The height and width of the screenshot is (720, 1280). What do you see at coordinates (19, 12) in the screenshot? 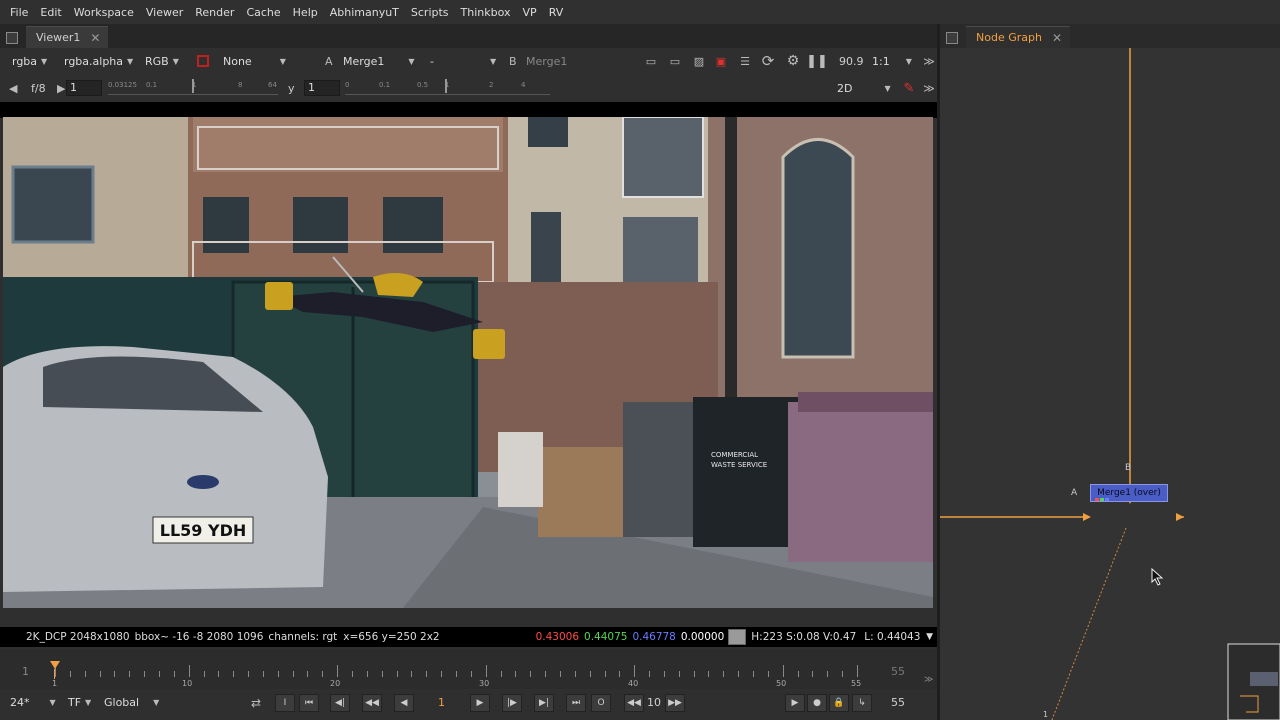
I see `menu-file: File` at bounding box center [19, 12].